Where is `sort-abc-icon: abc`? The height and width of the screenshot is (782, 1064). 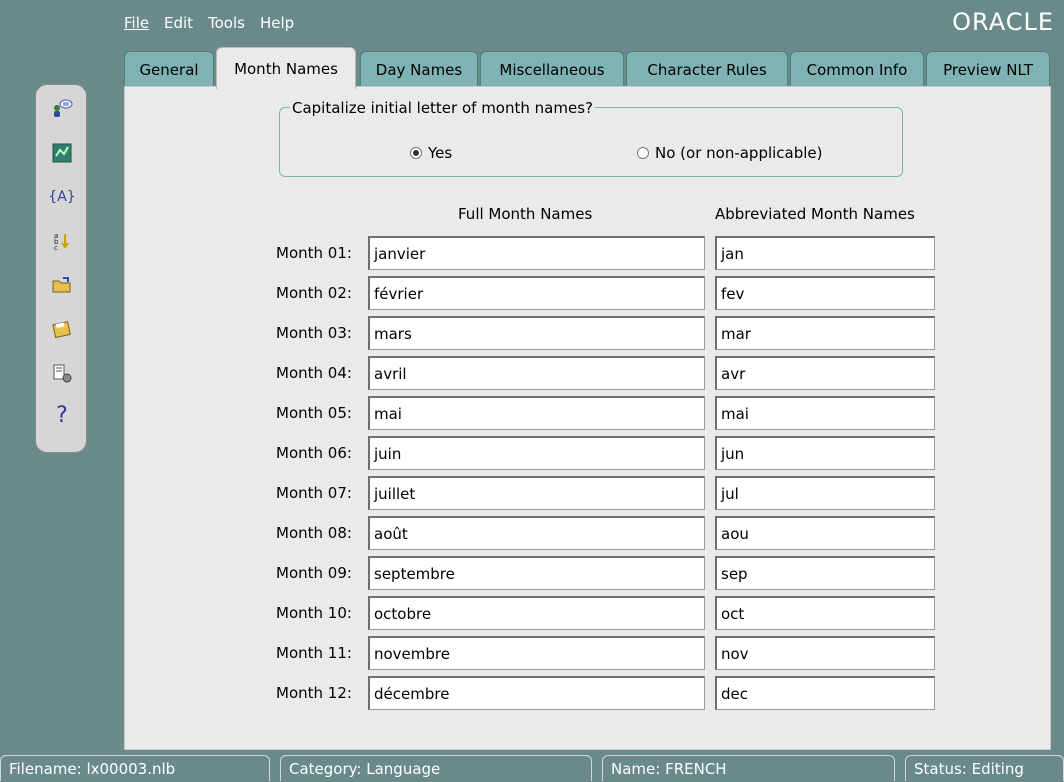 sort-abc-icon: abc is located at coordinates (62, 241).